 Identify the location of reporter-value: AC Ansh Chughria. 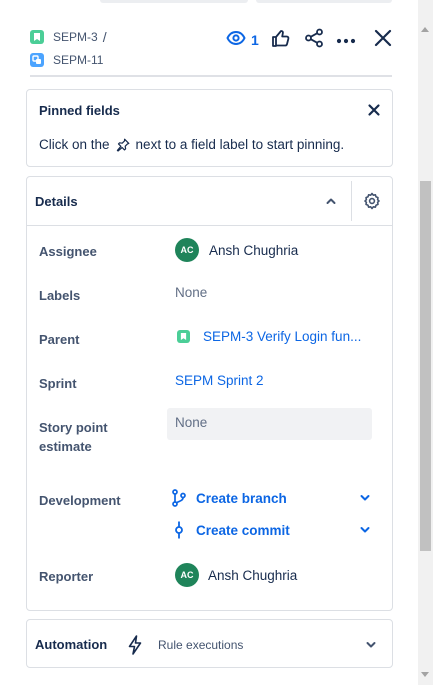
(236, 575).